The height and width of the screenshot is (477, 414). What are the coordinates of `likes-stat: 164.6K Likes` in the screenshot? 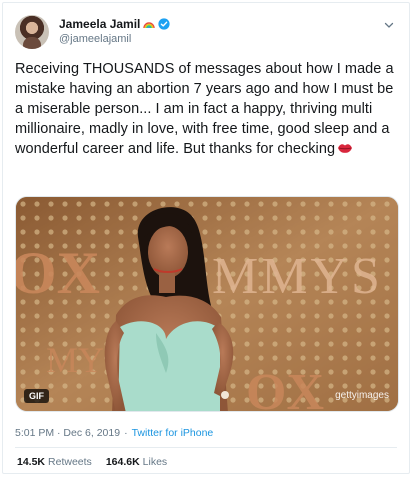 It's located at (136, 462).